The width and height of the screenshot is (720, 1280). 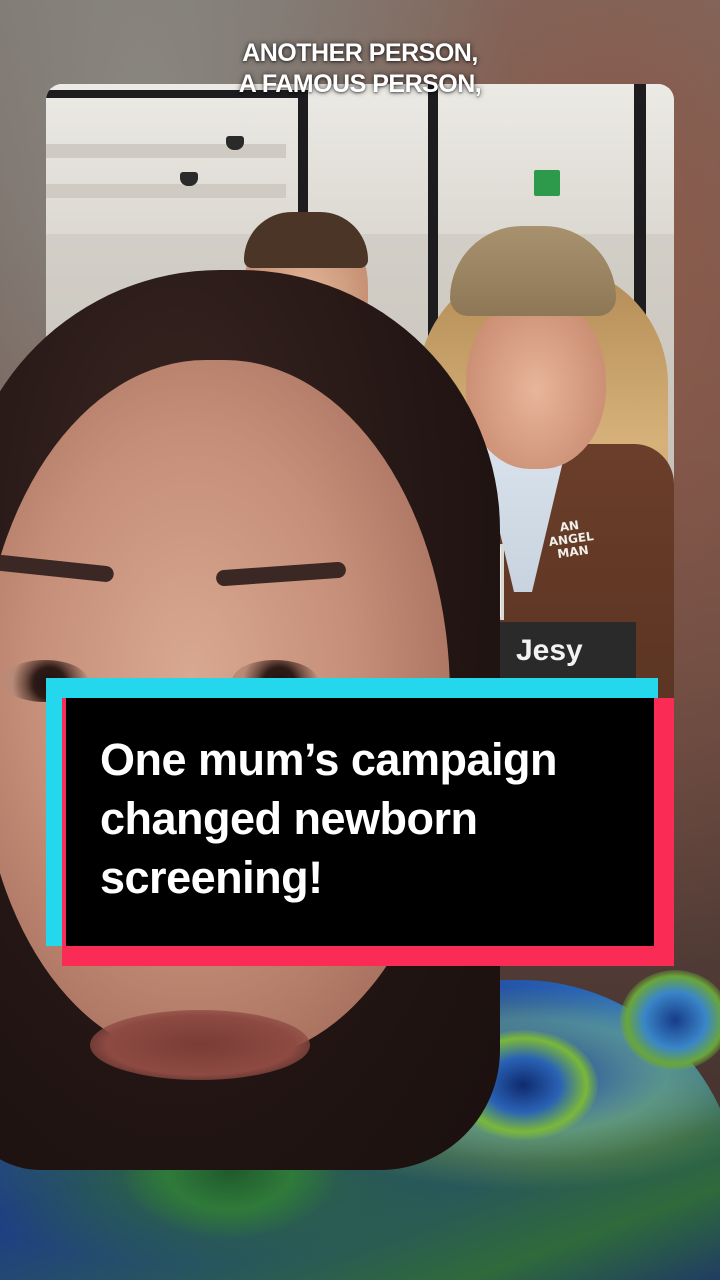 What do you see at coordinates (289, 818) in the screenshot?
I see `headline-line-2: changed newborn` at bounding box center [289, 818].